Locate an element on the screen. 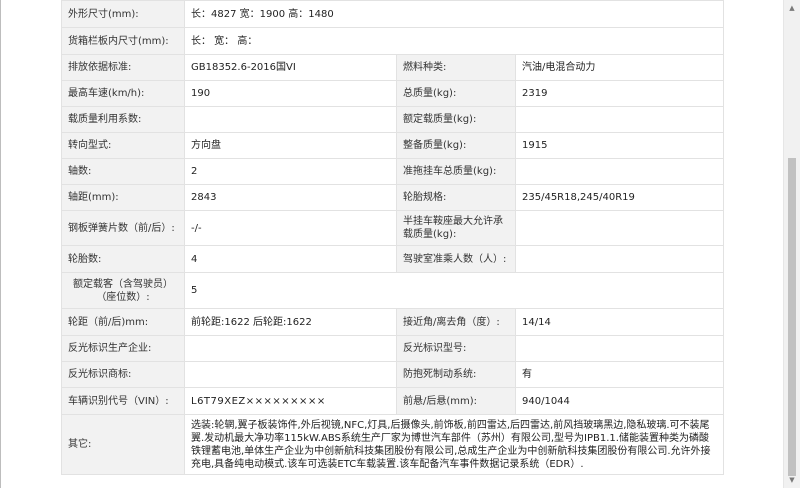 This screenshot has height=488, width=800. row-label: 其它: is located at coordinates (123, 444).